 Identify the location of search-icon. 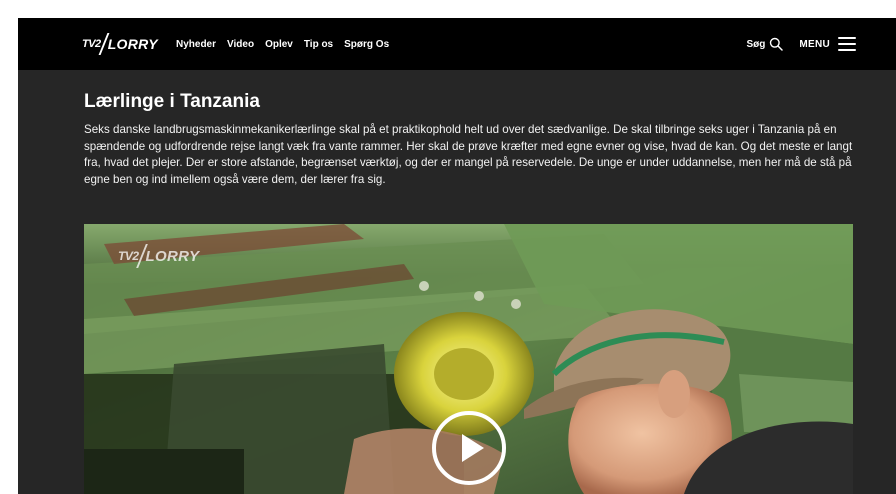
(777, 44).